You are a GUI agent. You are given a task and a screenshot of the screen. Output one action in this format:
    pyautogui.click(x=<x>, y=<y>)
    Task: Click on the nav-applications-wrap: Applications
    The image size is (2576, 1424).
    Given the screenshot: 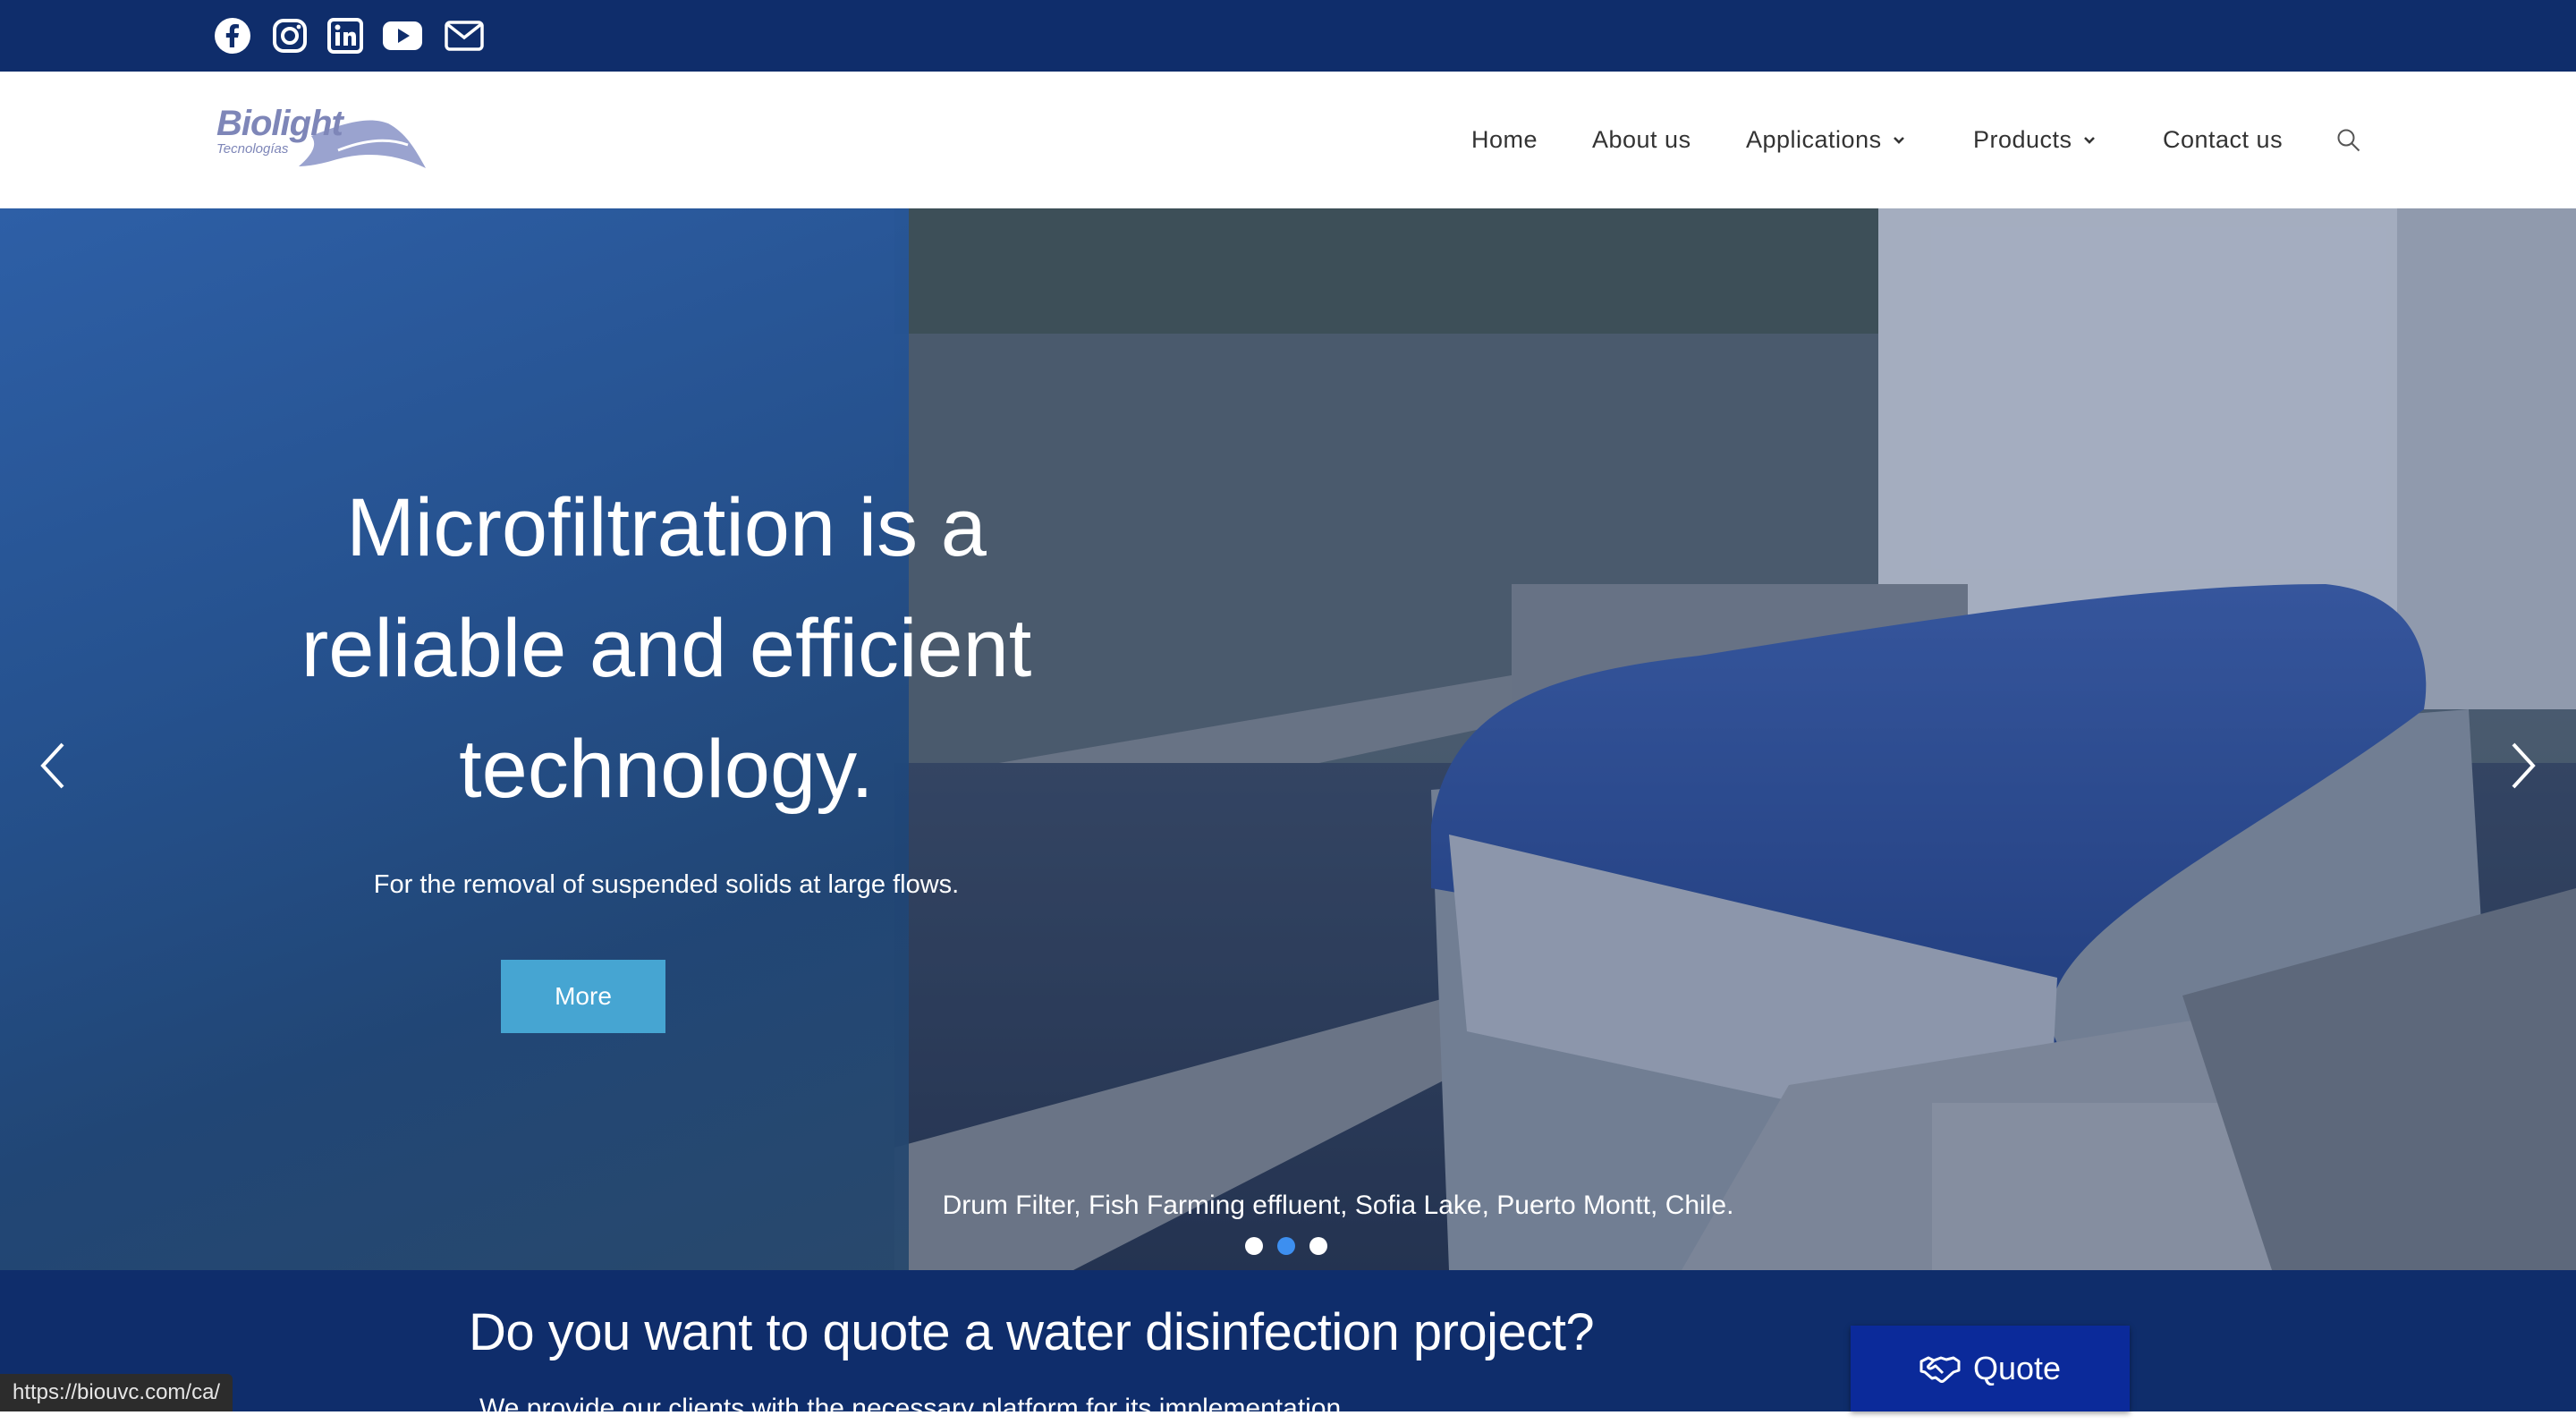 What is the action you would take?
    pyautogui.click(x=1825, y=140)
    